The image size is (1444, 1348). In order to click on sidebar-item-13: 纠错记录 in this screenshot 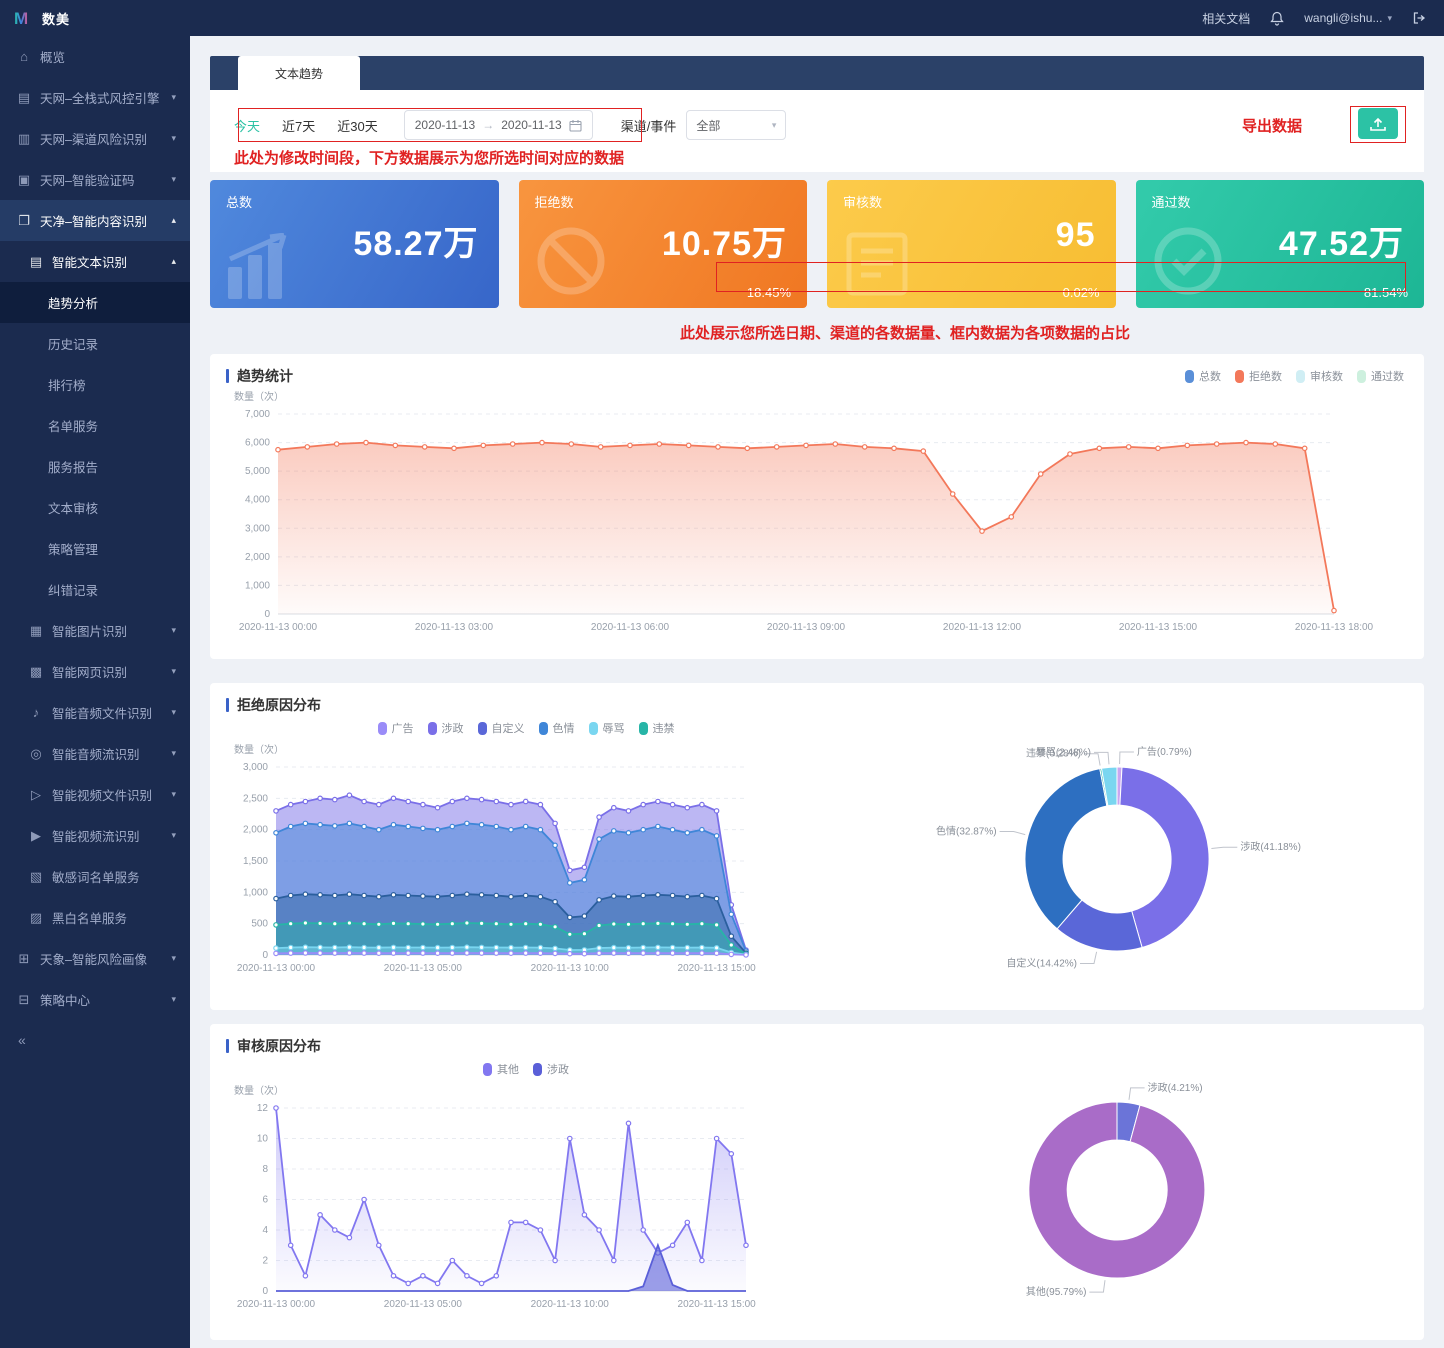, I will do `click(95, 589)`.